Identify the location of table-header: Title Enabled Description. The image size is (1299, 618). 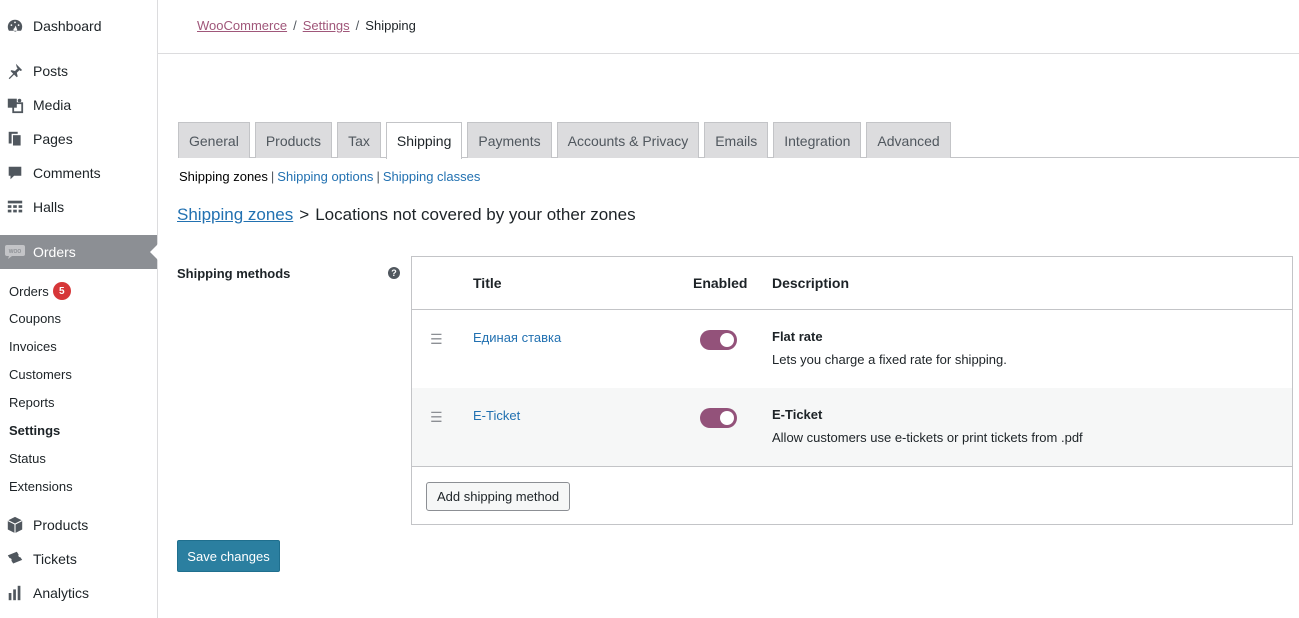
(852, 283).